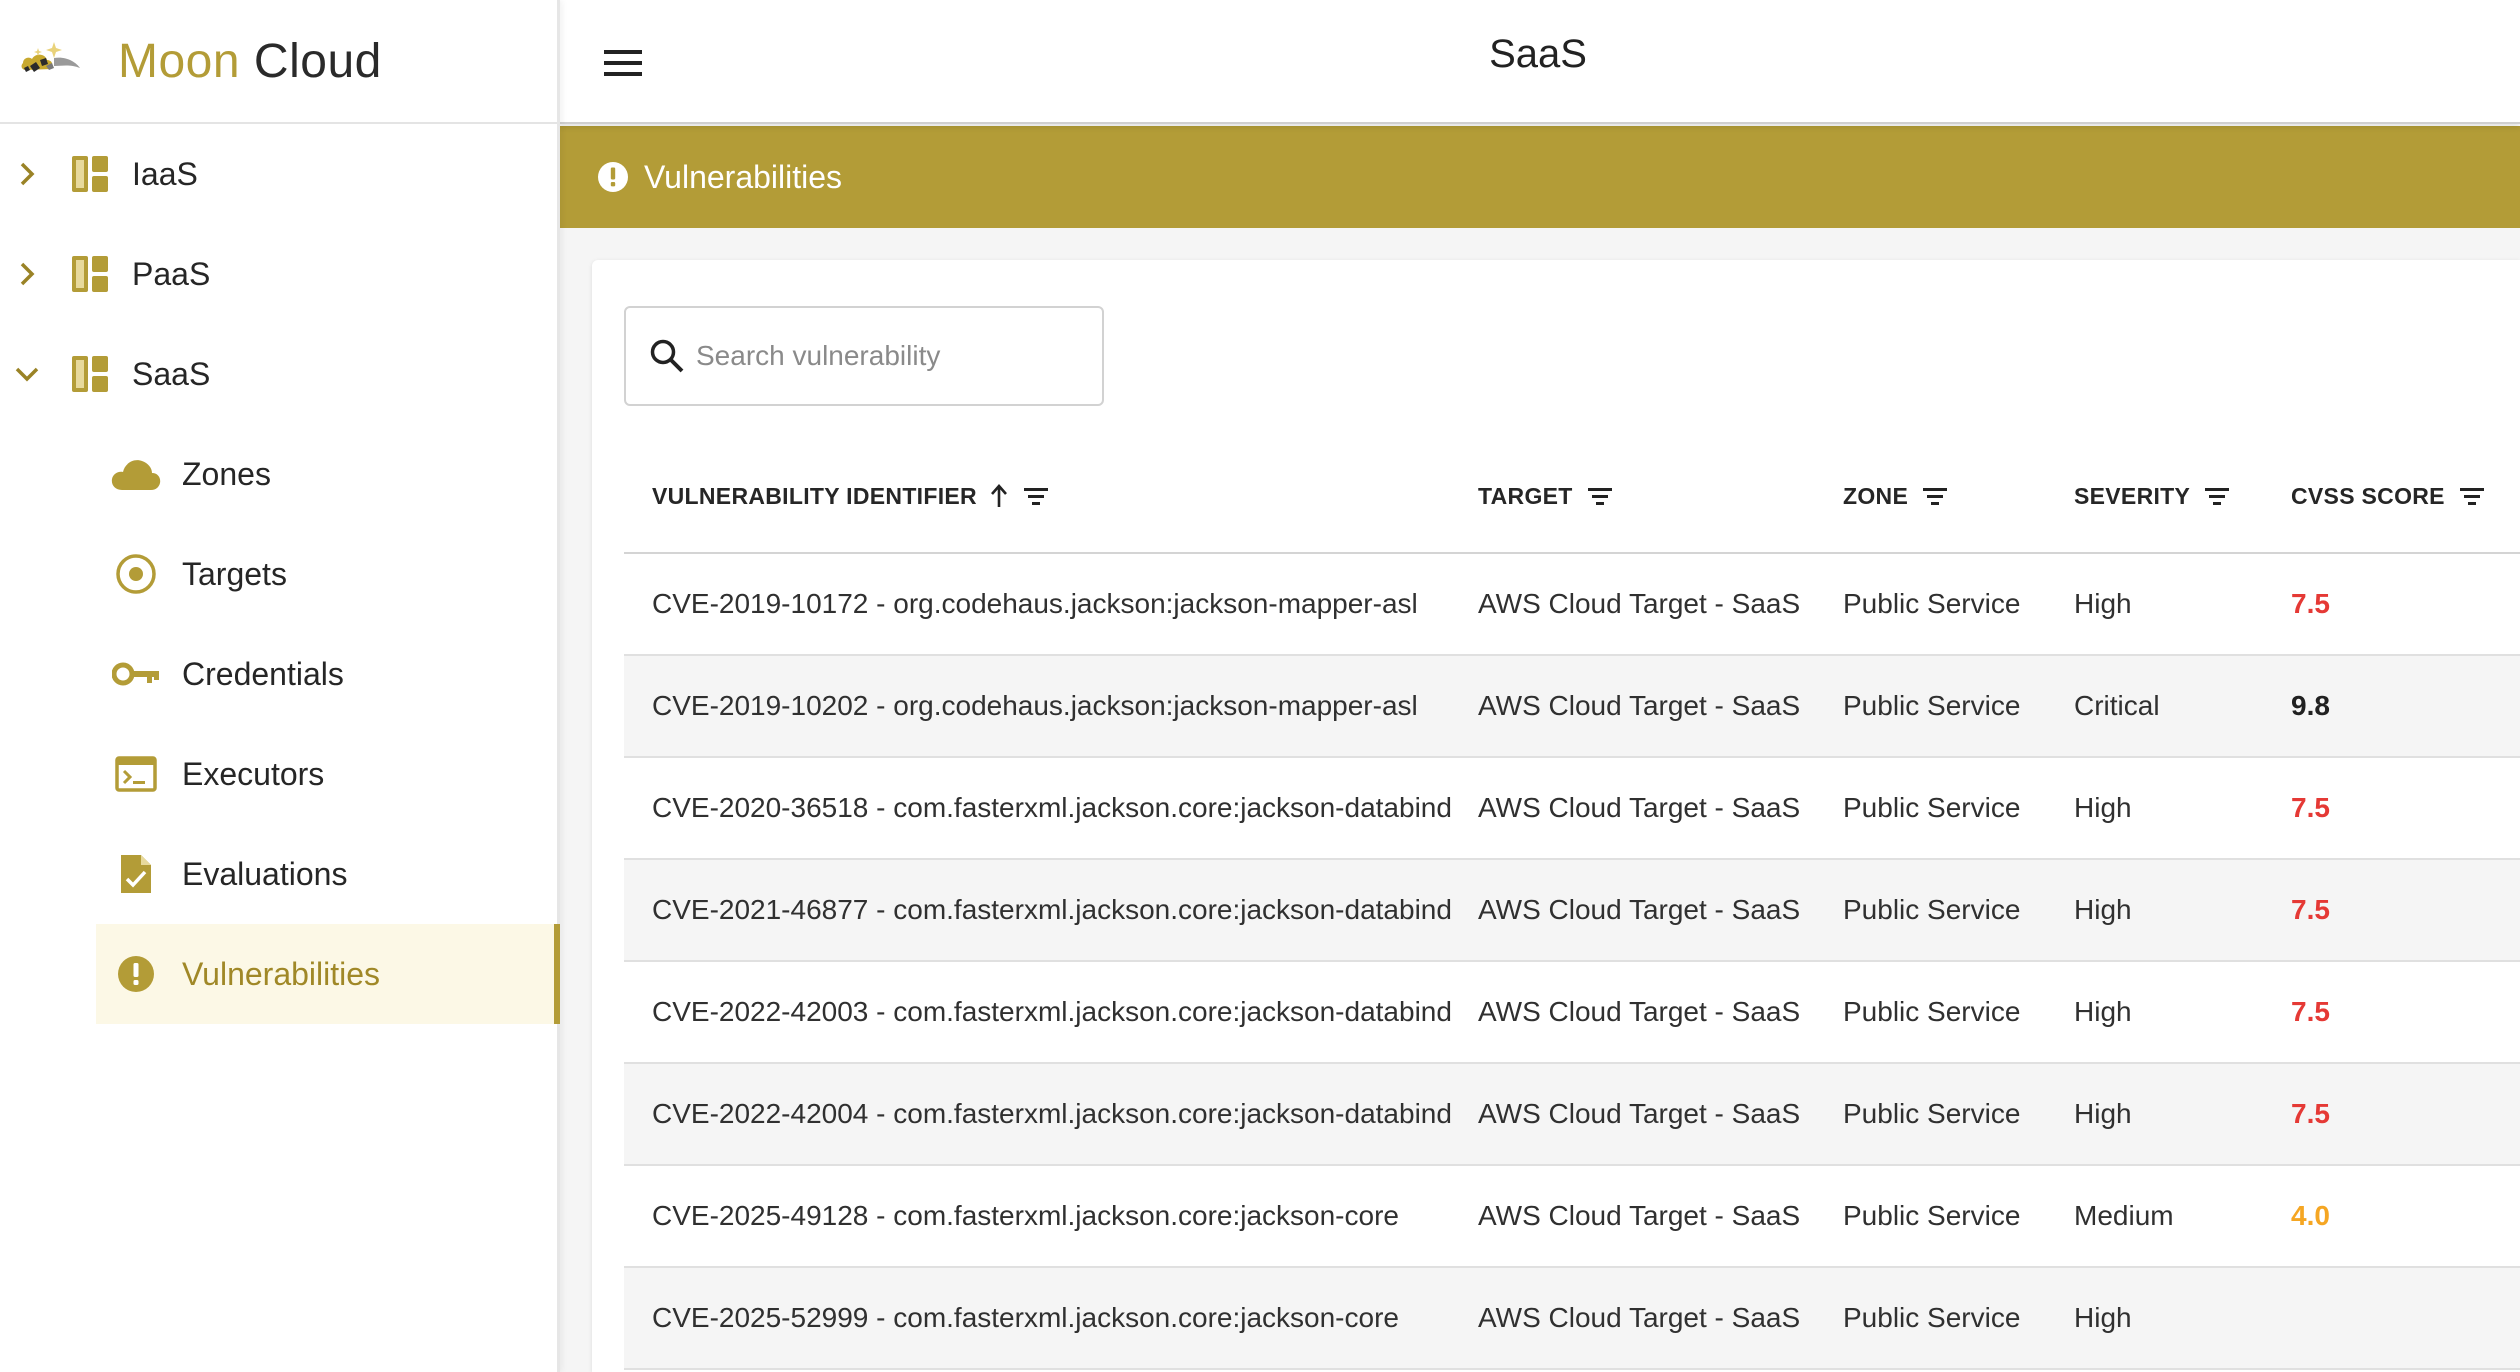 The height and width of the screenshot is (1372, 2520). Describe the element at coordinates (171, 373) in the screenshot. I see `sidebar-group-label: SaaS` at that location.